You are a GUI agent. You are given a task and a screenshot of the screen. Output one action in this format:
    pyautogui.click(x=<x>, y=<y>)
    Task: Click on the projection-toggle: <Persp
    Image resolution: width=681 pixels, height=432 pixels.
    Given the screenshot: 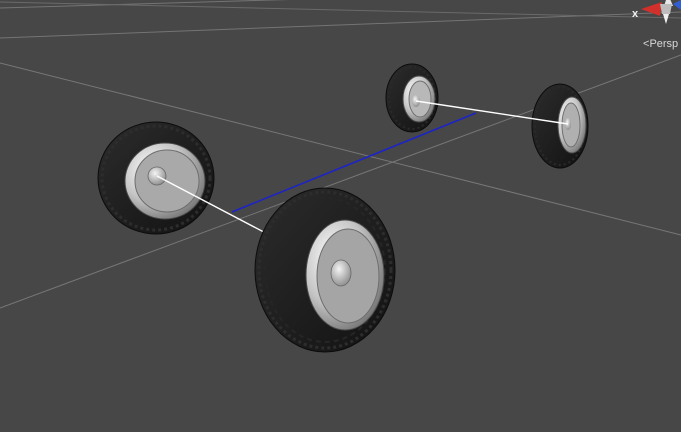 What is the action you would take?
    pyautogui.click(x=660, y=44)
    